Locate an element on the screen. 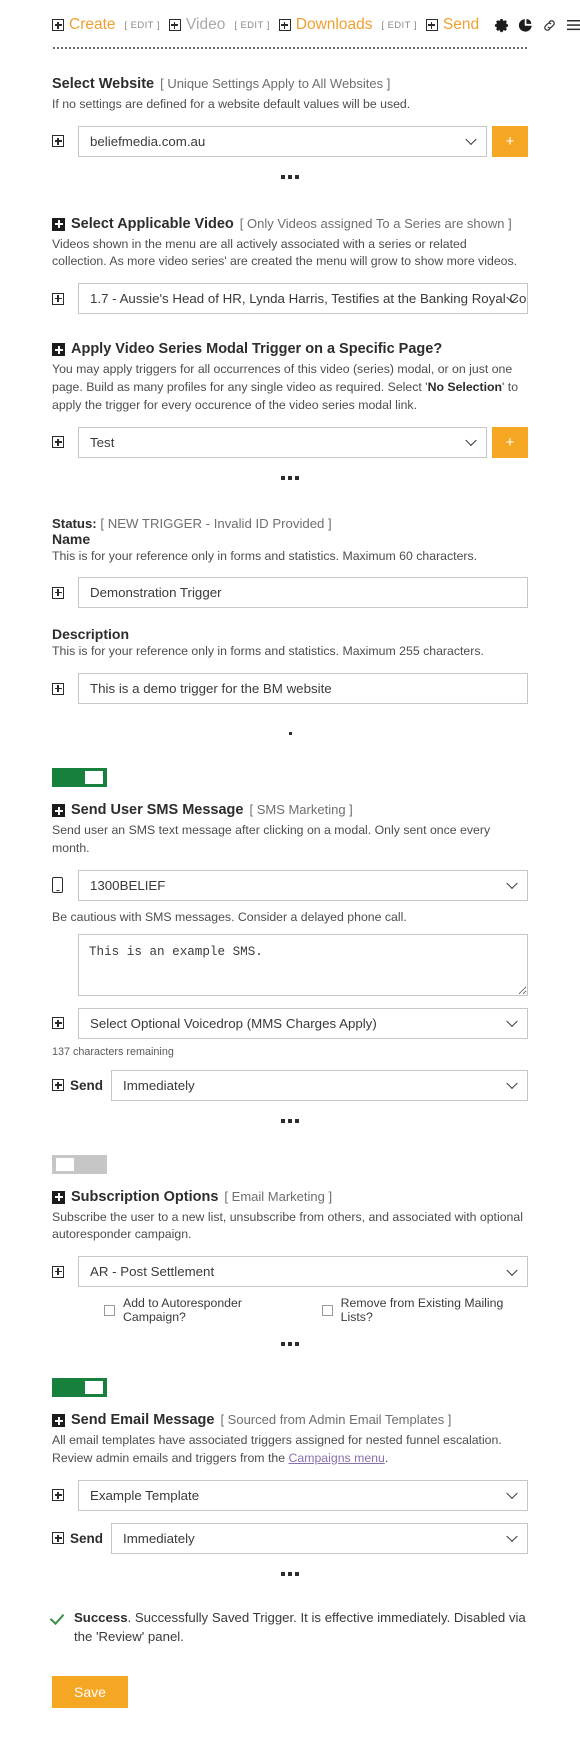 Image resolution: width=580 pixels, height=1738 pixels. nav-link-create: Create is located at coordinates (92, 25).